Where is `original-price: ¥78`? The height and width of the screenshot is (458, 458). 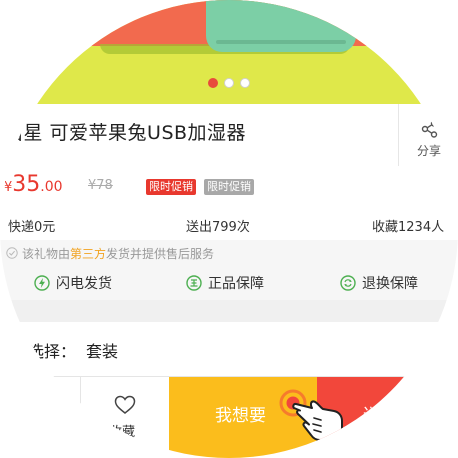 original-price: ¥78 is located at coordinates (100, 185).